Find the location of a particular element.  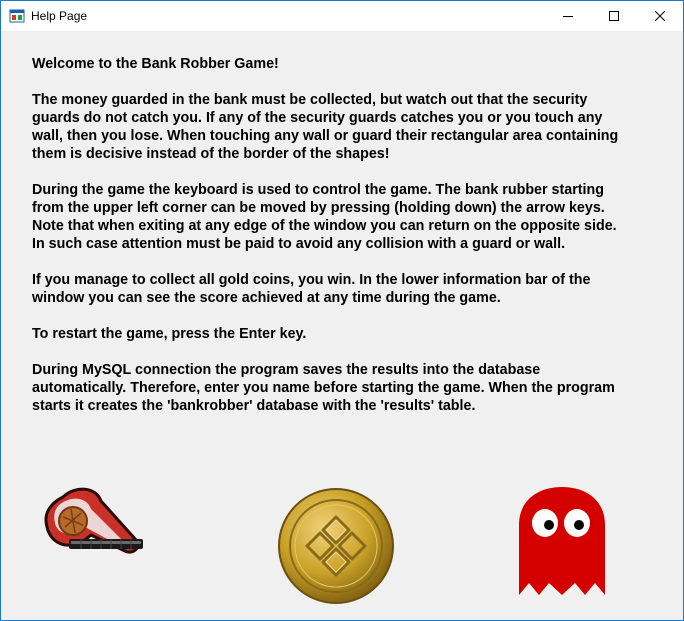

maximize-button is located at coordinates (614, 16).